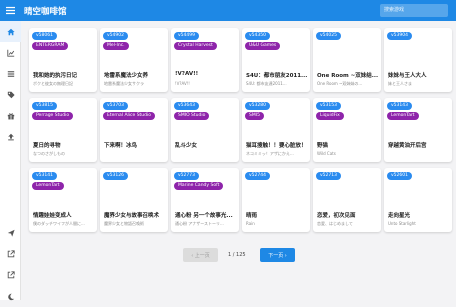 The image size is (456, 307). Describe the element at coordinates (10, 31) in the screenshot. I see `home-icon` at that location.